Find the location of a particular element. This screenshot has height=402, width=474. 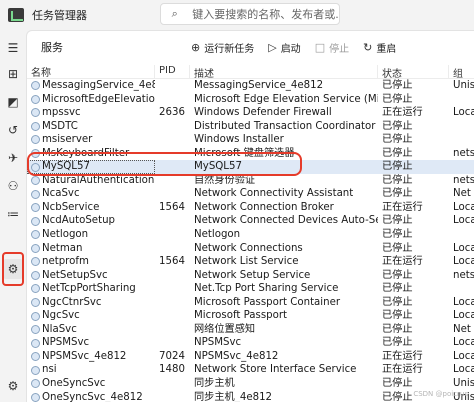

service-name-cell: NlaSvc is located at coordinates (91, 330).